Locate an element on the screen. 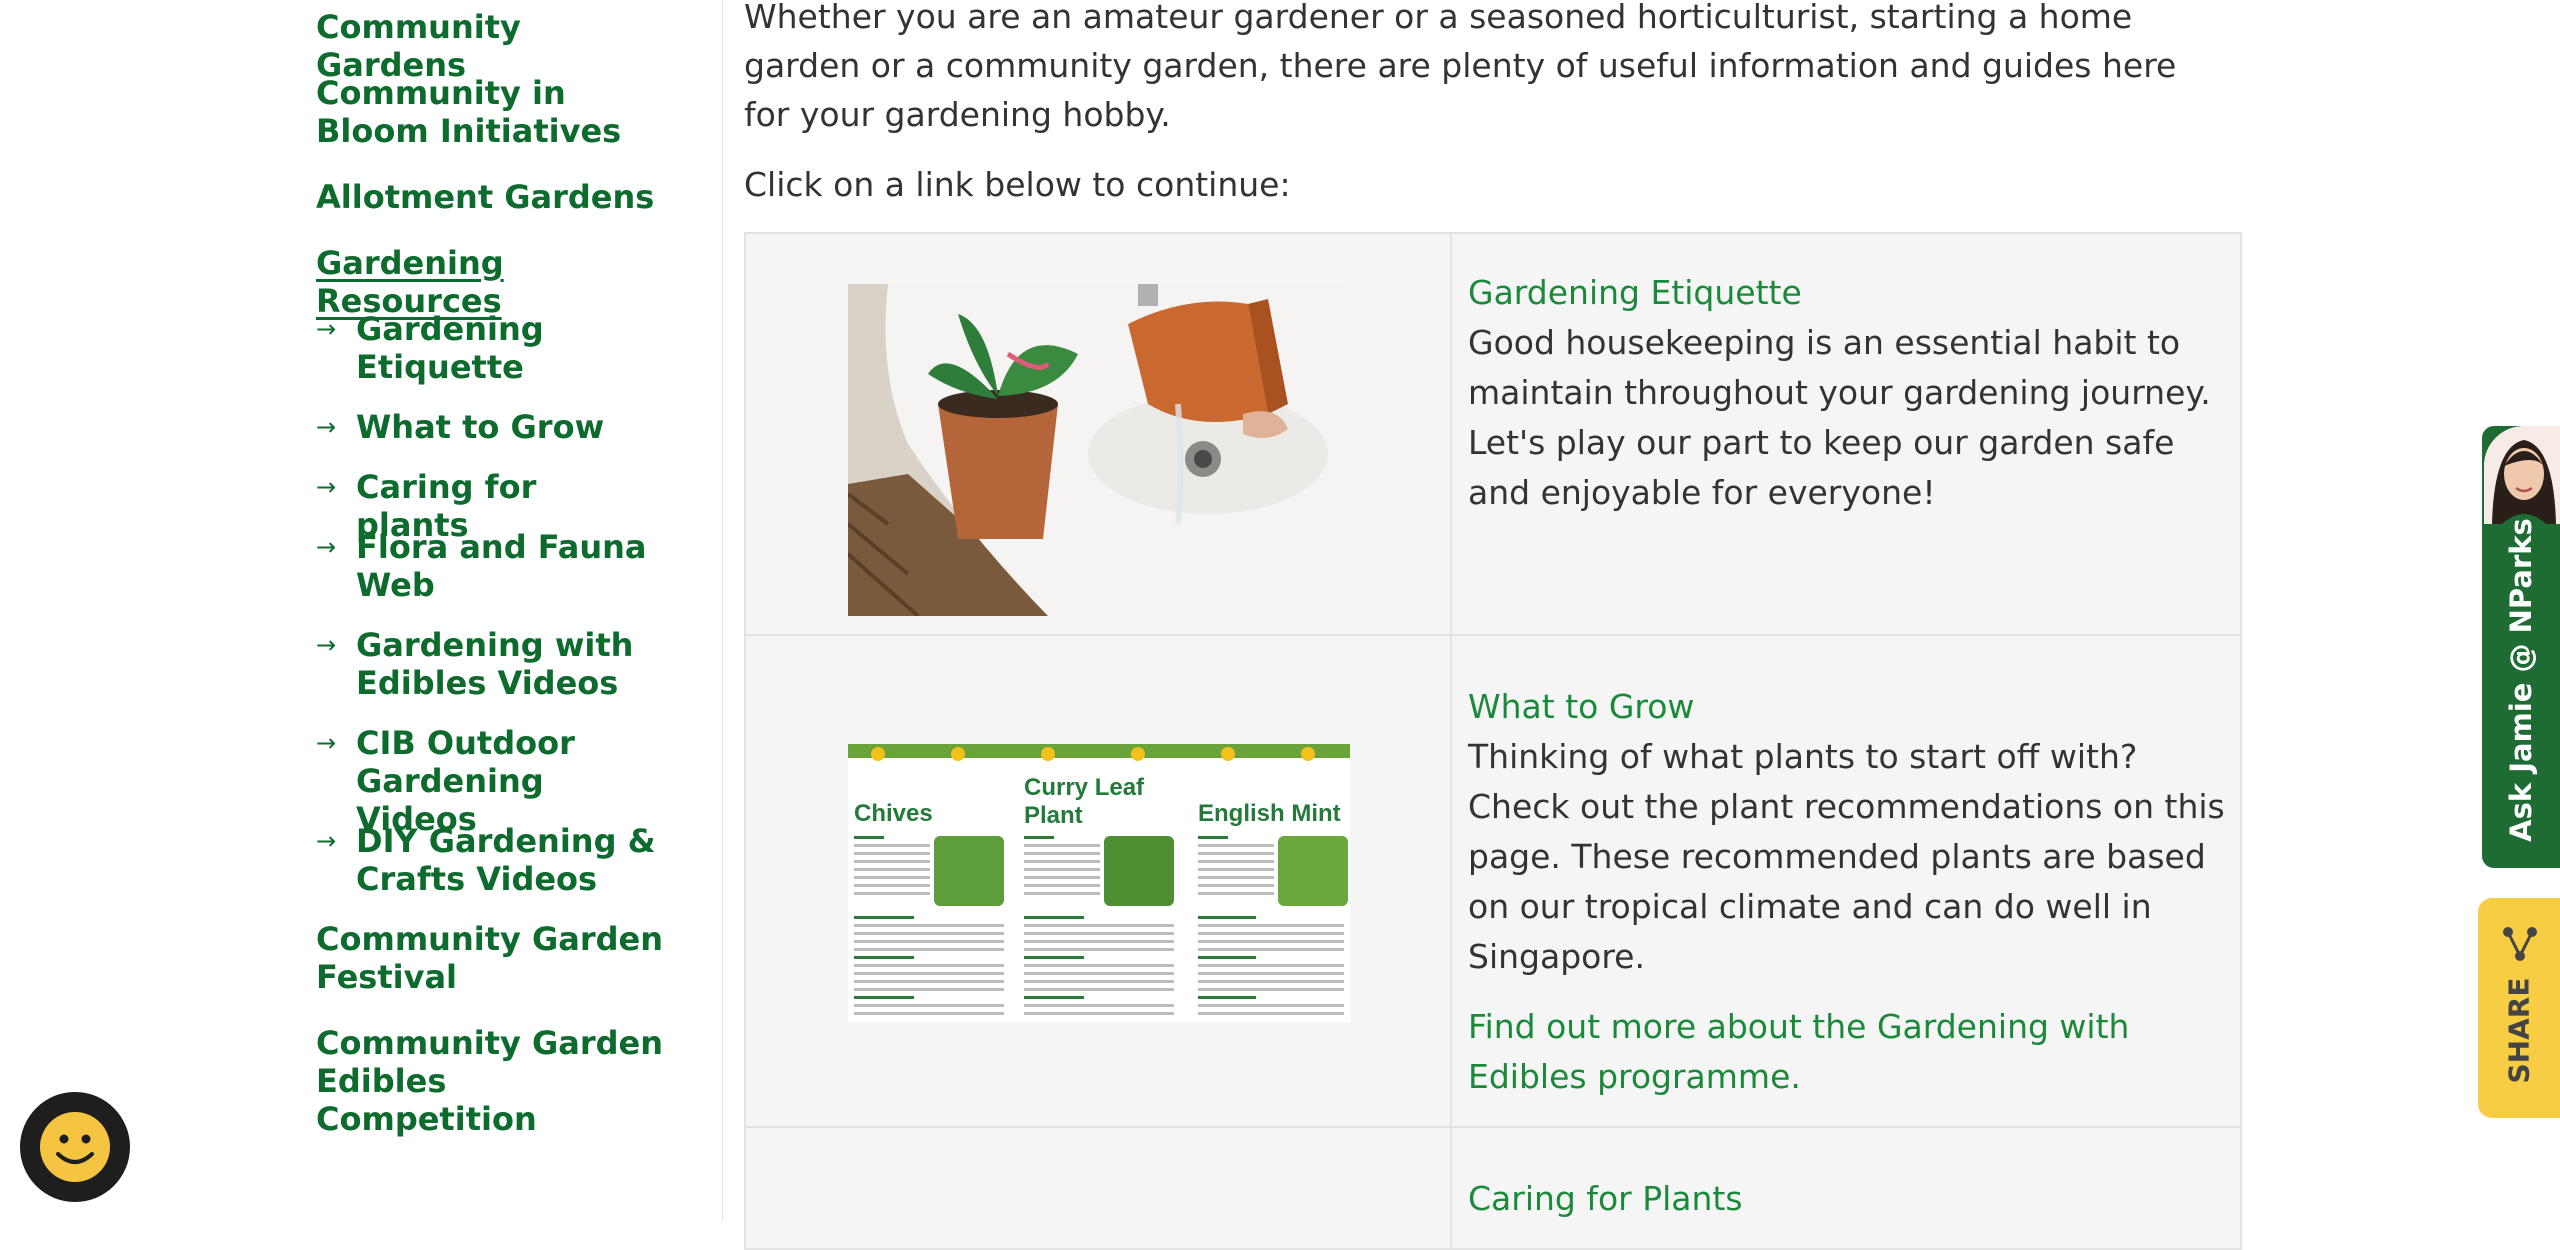 The width and height of the screenshot is (2560, 1250). cta-text: Click on a link below to continue: is located at coordinates (1017, 184).